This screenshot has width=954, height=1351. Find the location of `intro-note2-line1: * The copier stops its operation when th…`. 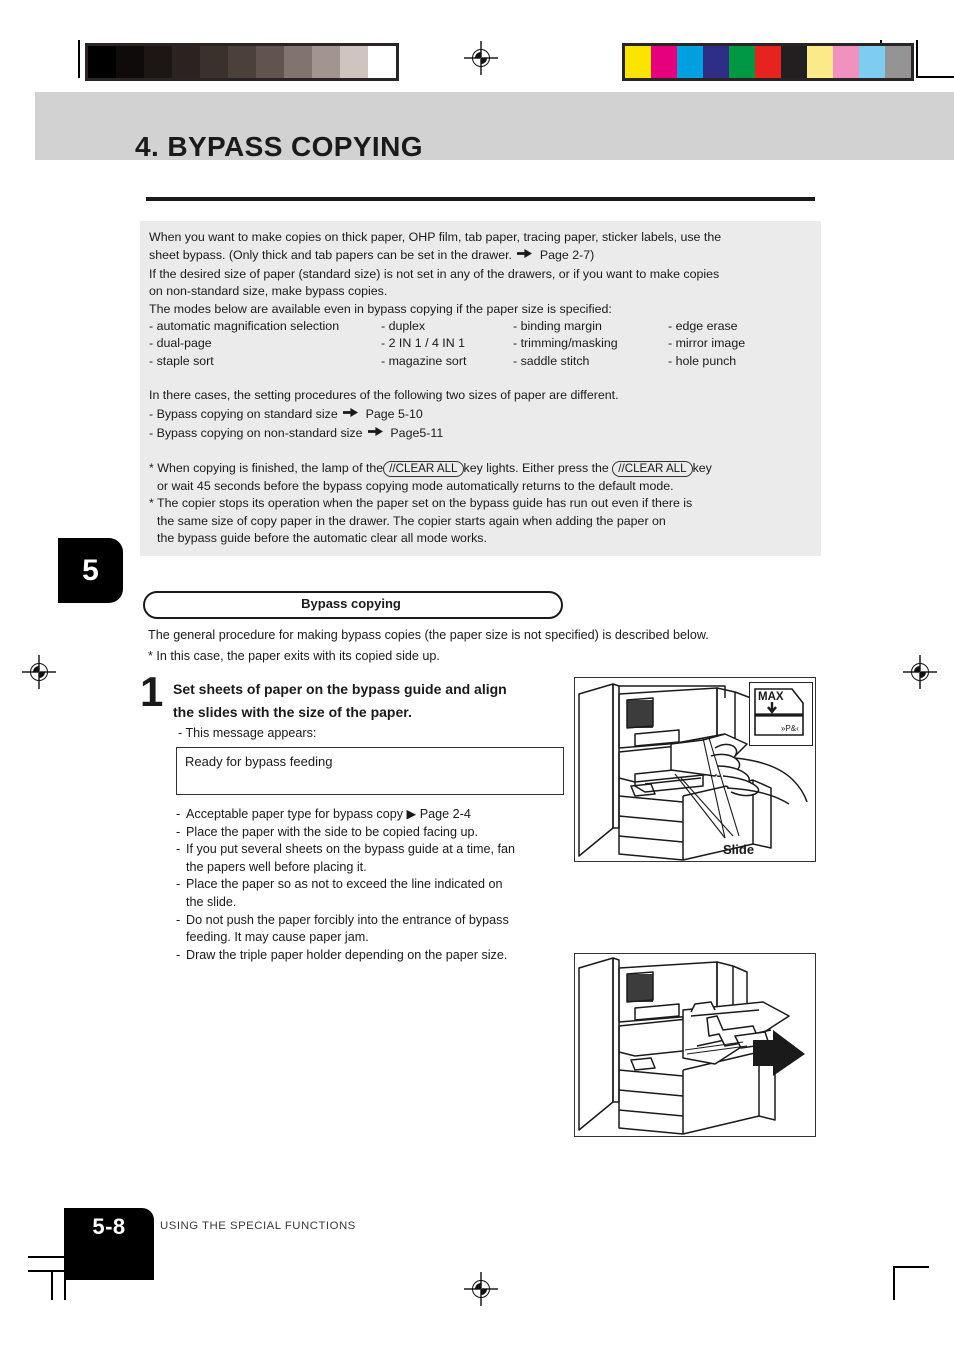

intro-note2-line1: * The copier stops its operation when th… is located at coordinates (421, 503).